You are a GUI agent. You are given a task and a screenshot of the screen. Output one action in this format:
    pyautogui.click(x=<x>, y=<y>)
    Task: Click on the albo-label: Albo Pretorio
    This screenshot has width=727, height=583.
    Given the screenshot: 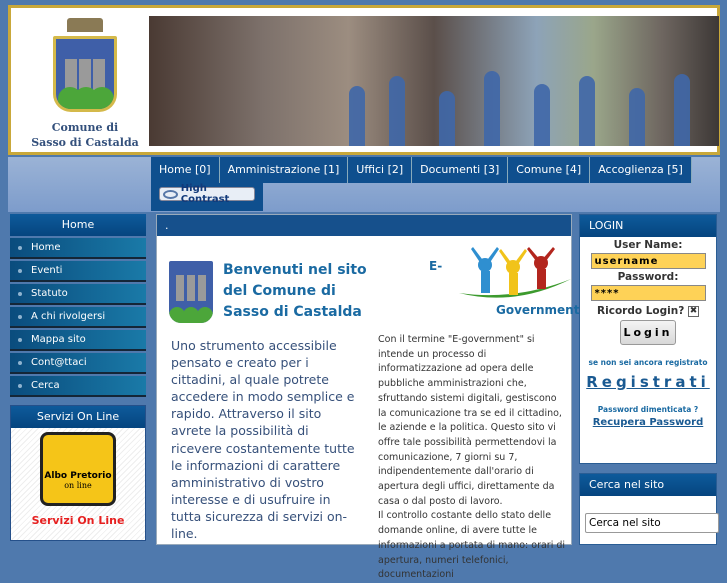 What is the action you would take?
    pyautogui.click(x=78, y=476)
    